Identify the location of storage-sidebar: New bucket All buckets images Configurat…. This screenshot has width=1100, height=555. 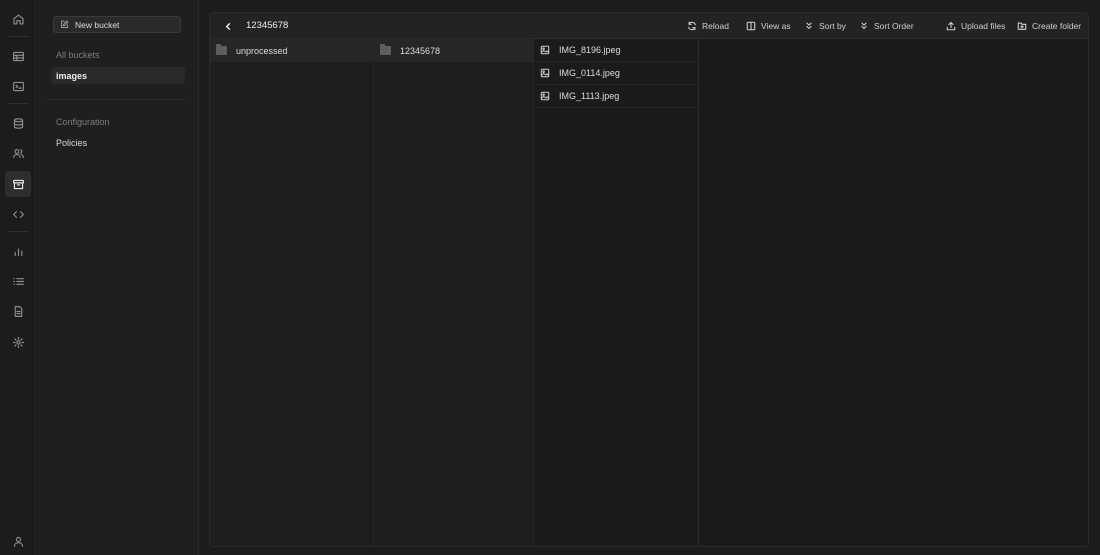
(118, 277).